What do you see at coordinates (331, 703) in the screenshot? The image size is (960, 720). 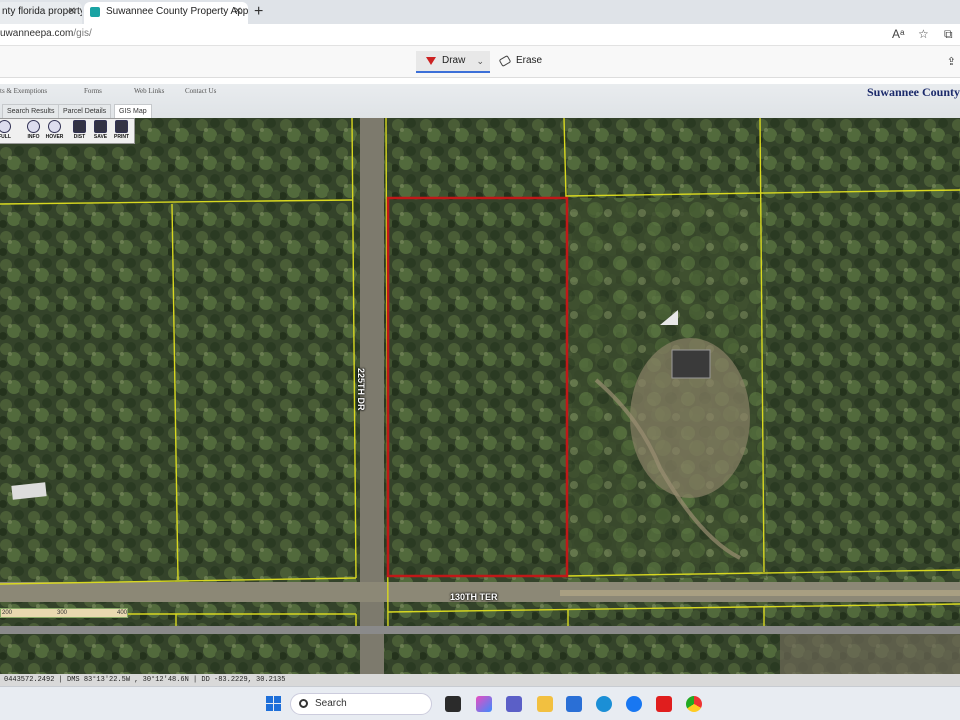 I see `search-label: Search` at bounding box center [331, 703].